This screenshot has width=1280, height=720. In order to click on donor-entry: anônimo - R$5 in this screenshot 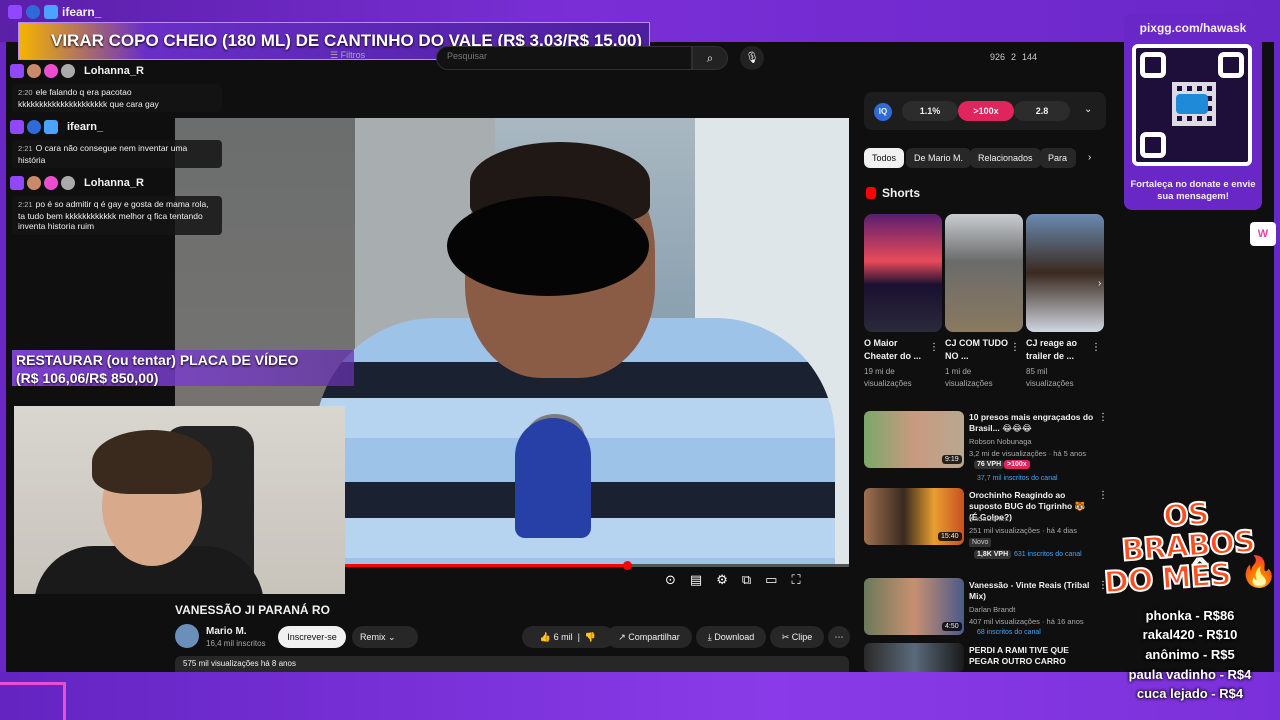, I will do `click(1190, 654)`.